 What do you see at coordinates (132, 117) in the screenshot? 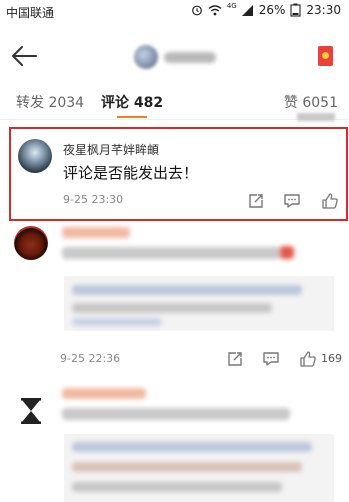
I see `active-tab-indicator` at bounding box center [132, 117].